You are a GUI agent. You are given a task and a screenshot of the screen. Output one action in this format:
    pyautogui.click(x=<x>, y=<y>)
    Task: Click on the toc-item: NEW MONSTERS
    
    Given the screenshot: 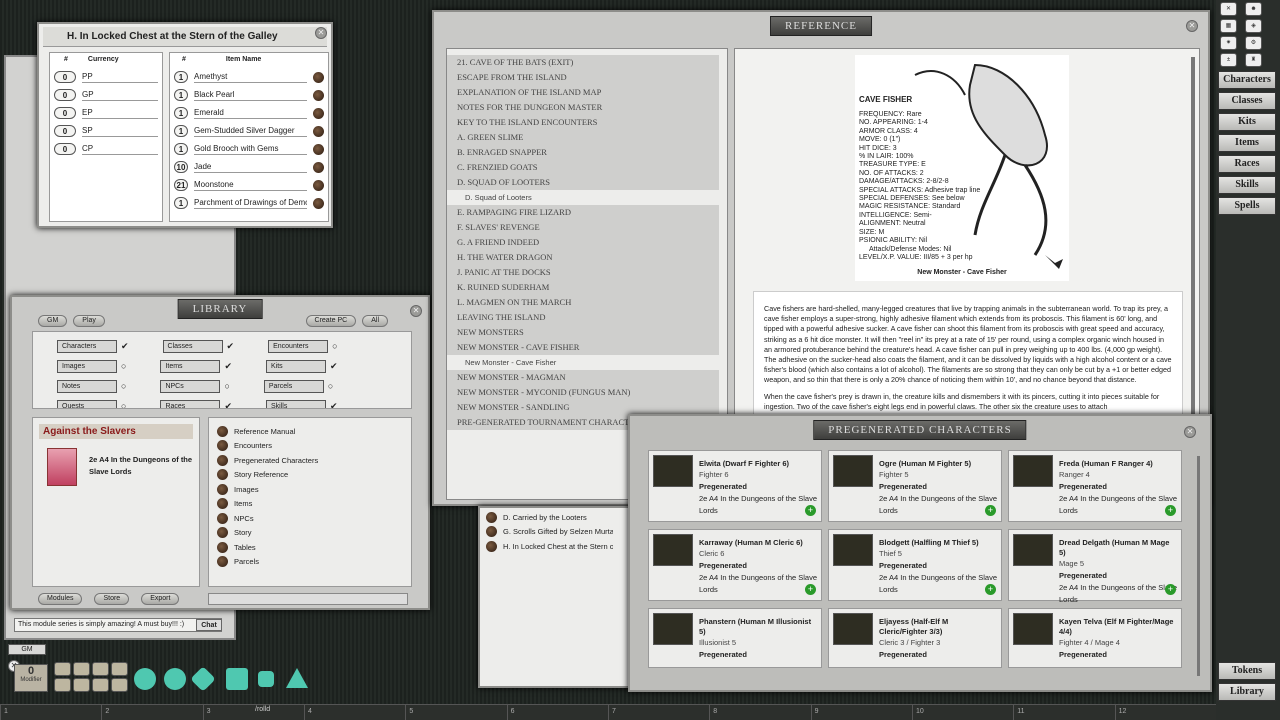 What is the action you would take?
    pyautogui.click(x=583, y=332)
    